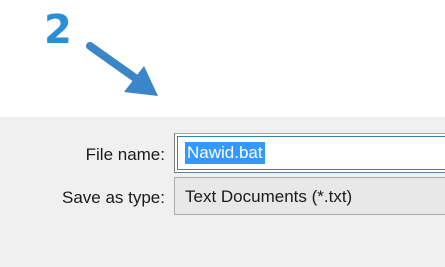 This screenshot has width=445, height=267. I want to click on file-name-value: Nawid.bat, so click(225, 153).